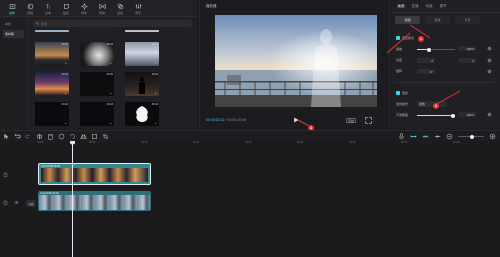  What do you see at coordinates (352, 142) in the screenshot?
I see `ruler-tick: 00:30` at bounding box center [352, 142].